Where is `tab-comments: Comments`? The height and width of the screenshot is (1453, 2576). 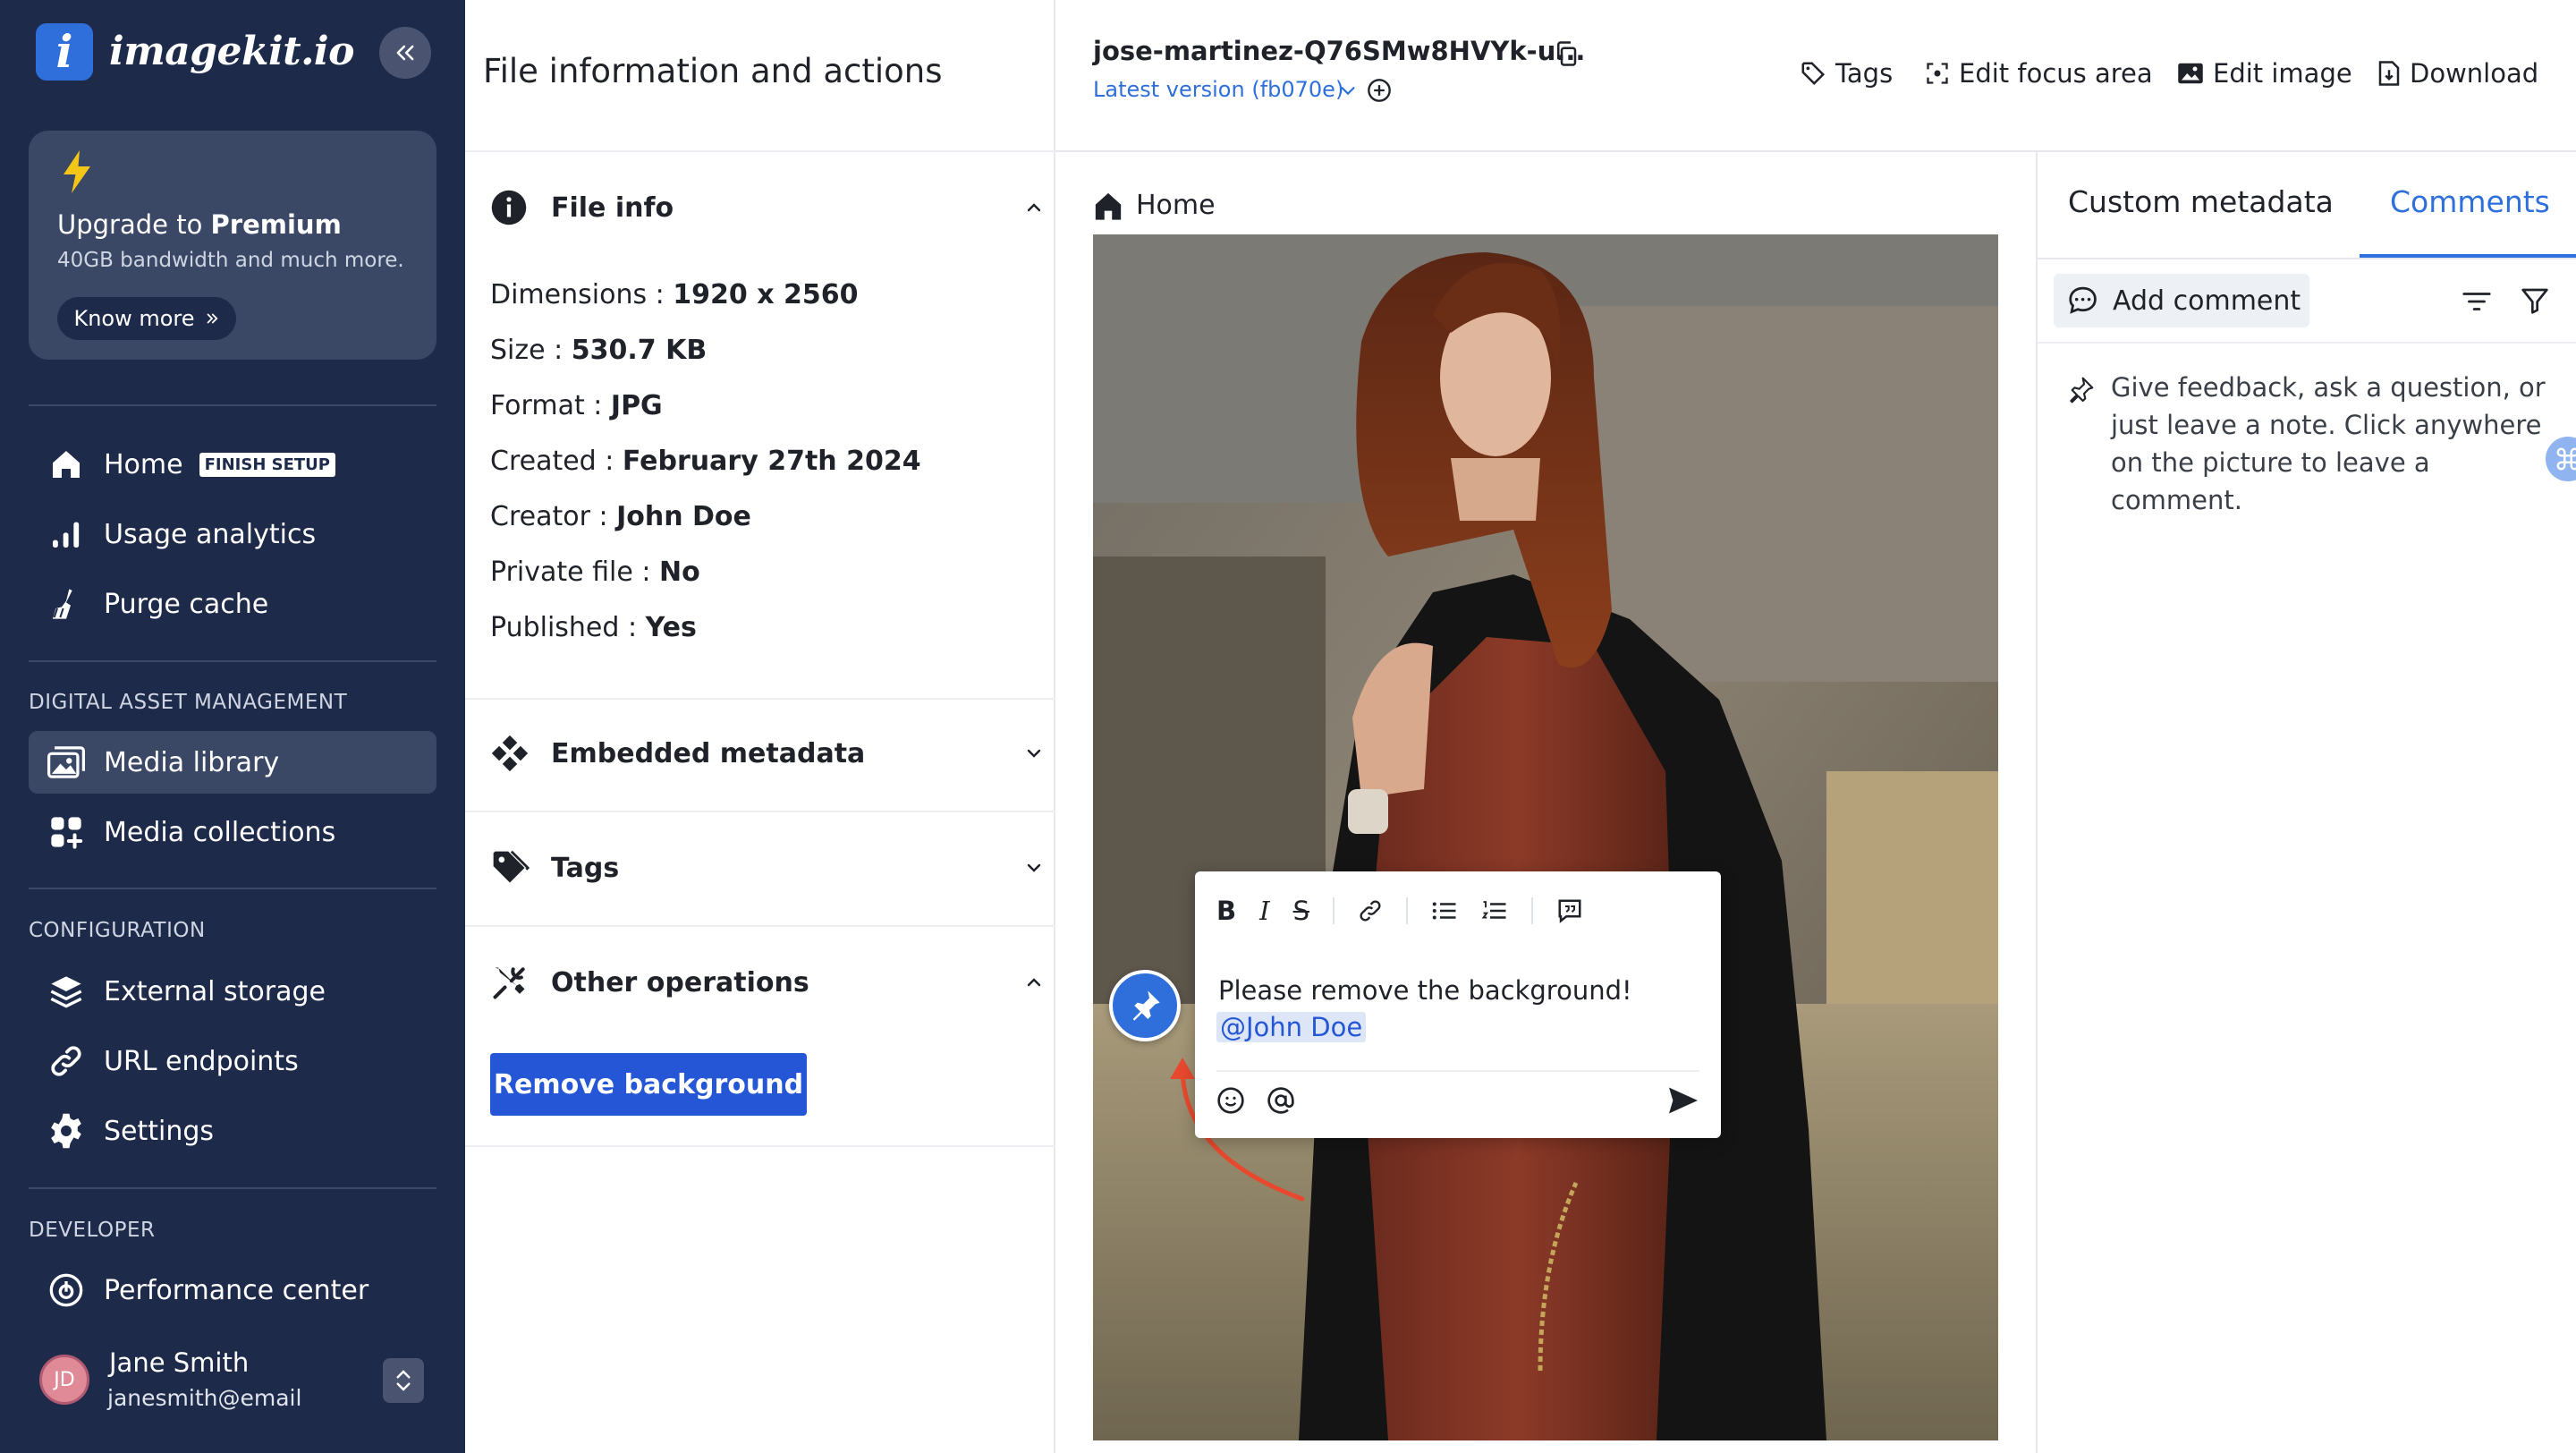 tab-comments: Comments is located at coordinates (2470, 201).